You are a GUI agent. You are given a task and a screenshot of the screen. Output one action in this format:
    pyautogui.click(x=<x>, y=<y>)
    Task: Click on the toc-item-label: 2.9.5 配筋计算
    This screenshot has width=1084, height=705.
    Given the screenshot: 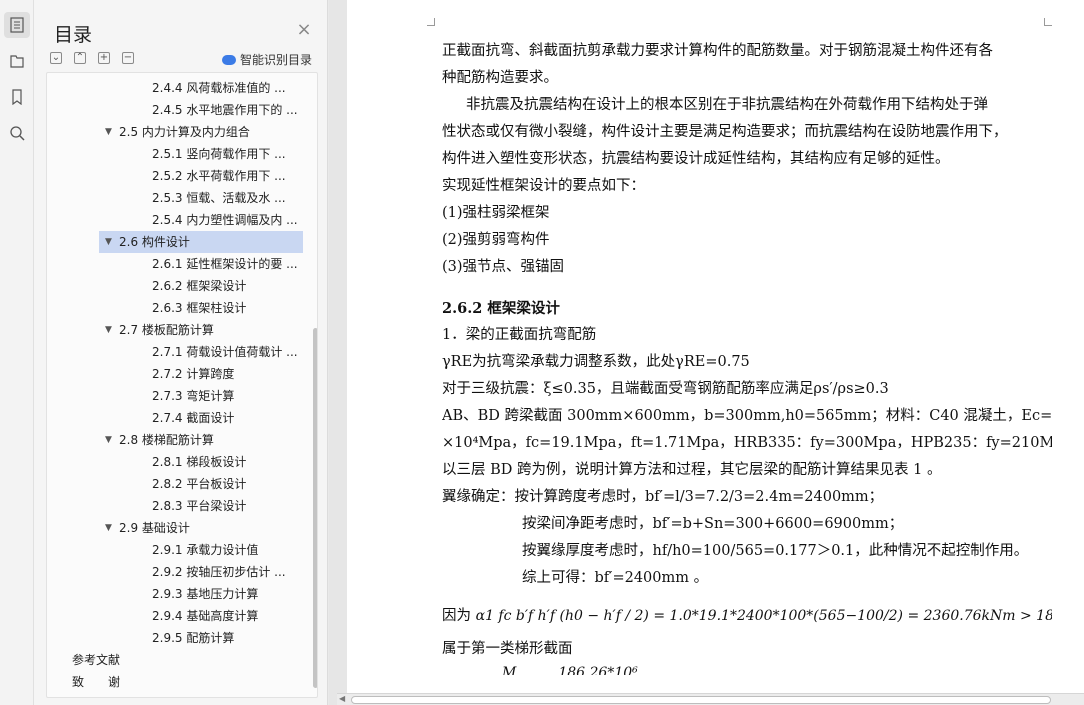 What is the action you would take?
    pyautogui.click(x=193, y=638)
    